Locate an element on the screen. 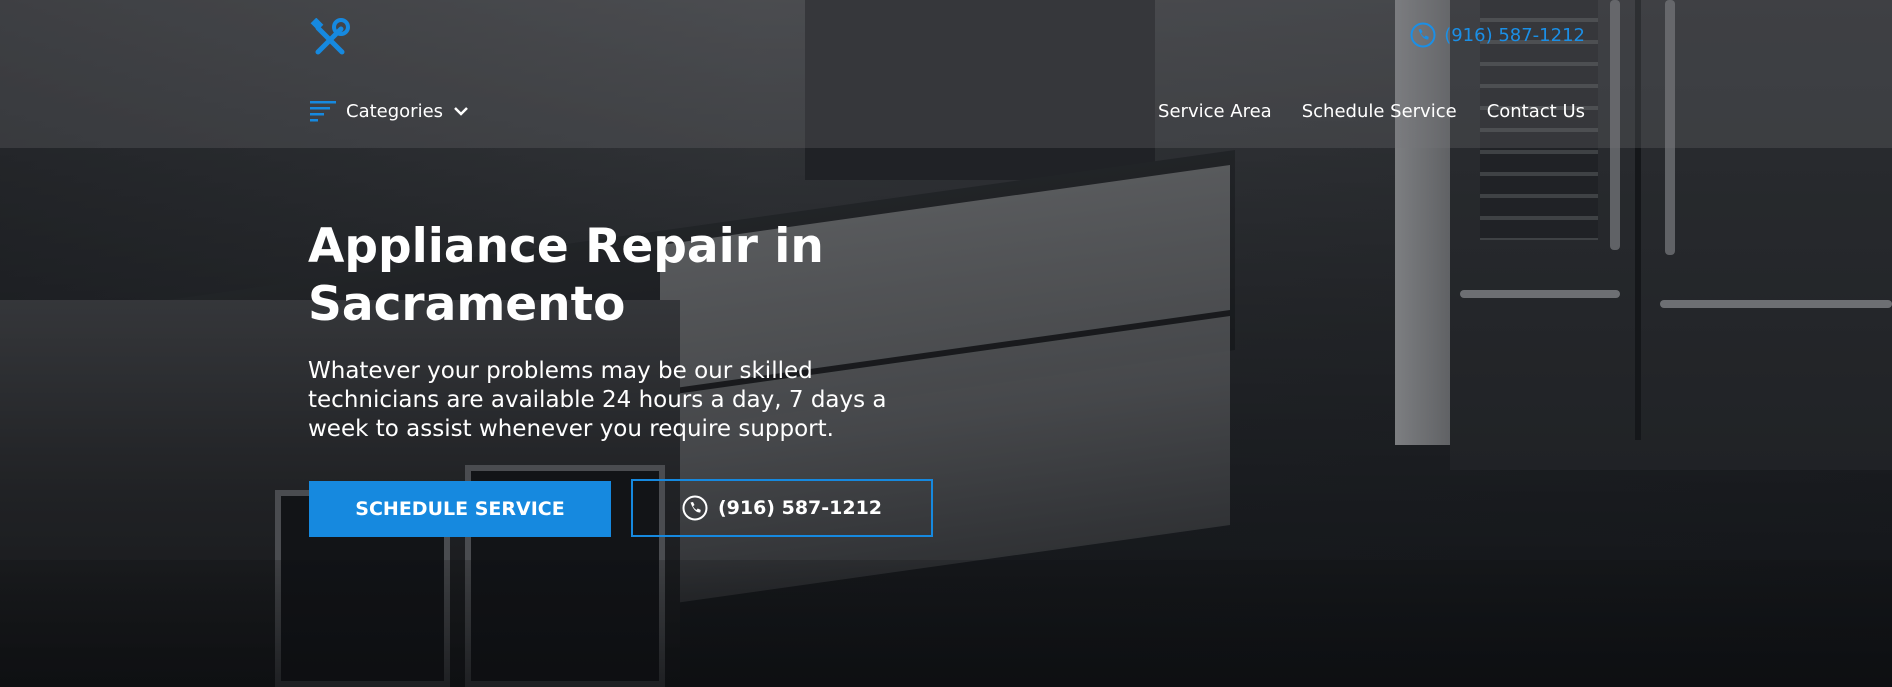 The width and height of the screenshot is (1892, 687). nav-link-contact-us: Contact Us is located at coordinates (1536, 111).